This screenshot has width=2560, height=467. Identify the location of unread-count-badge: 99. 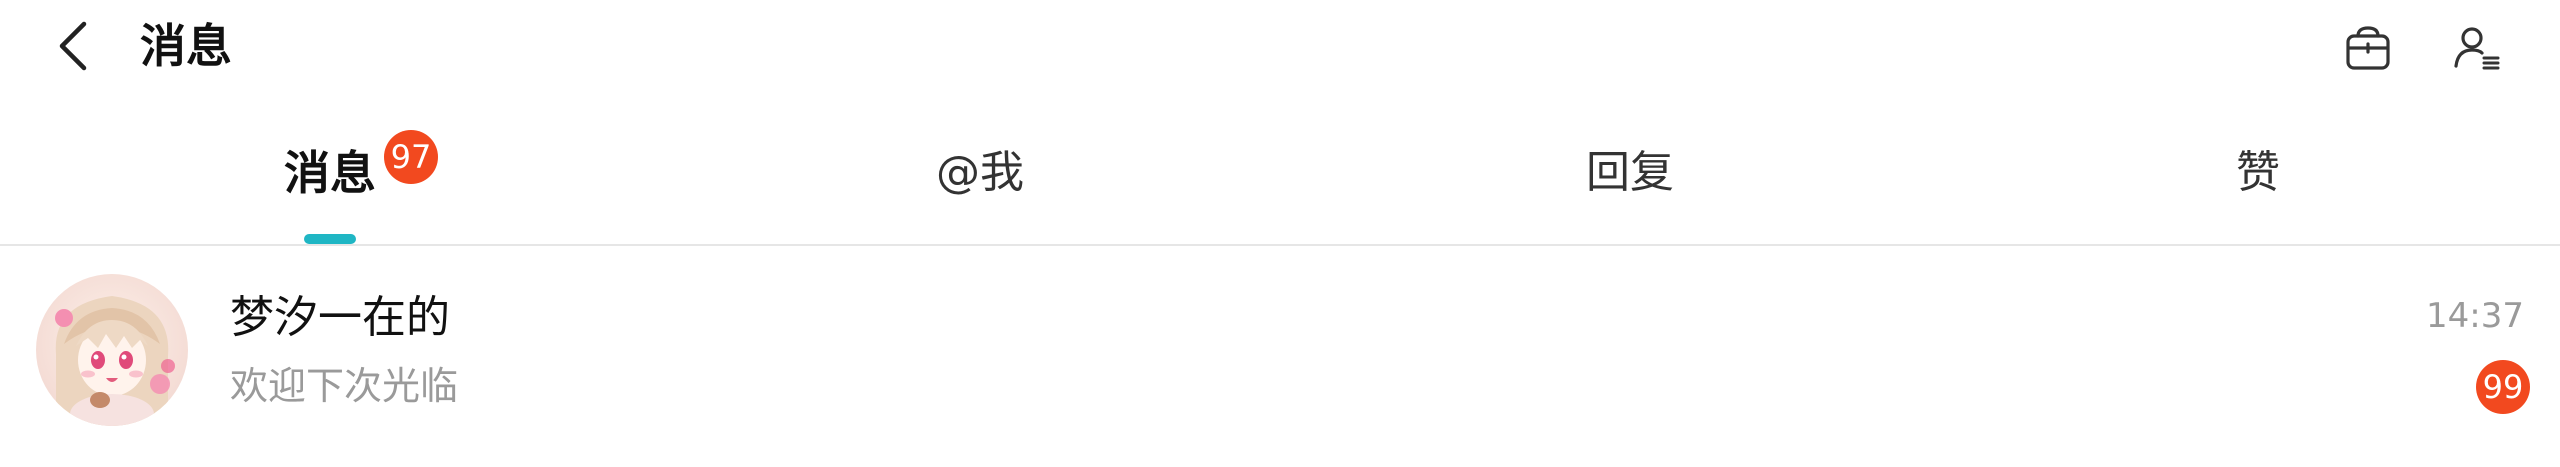
(2503, 387).